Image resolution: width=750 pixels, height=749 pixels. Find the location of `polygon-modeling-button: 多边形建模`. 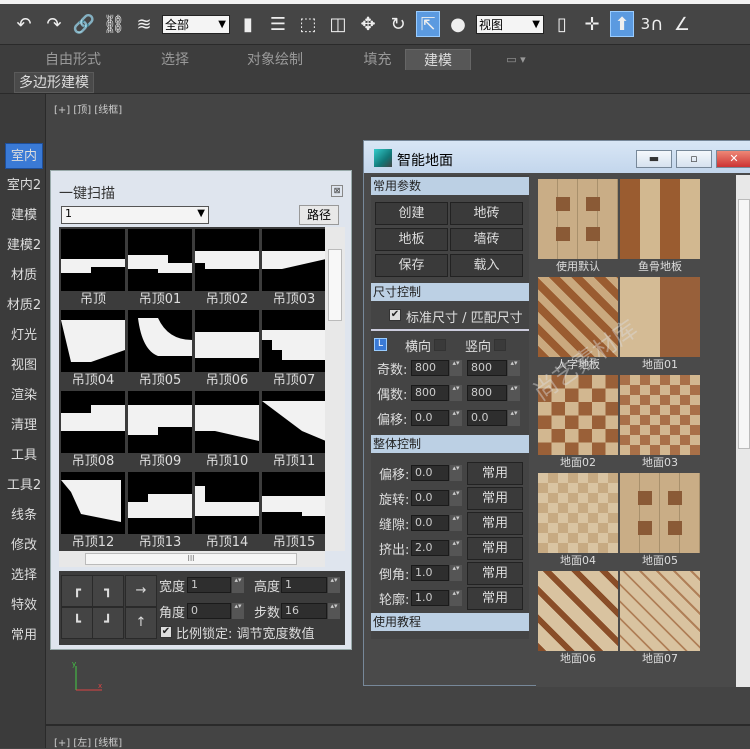

polygon-modeling-button: 多边形建模 is located at coordinates (54, 82).